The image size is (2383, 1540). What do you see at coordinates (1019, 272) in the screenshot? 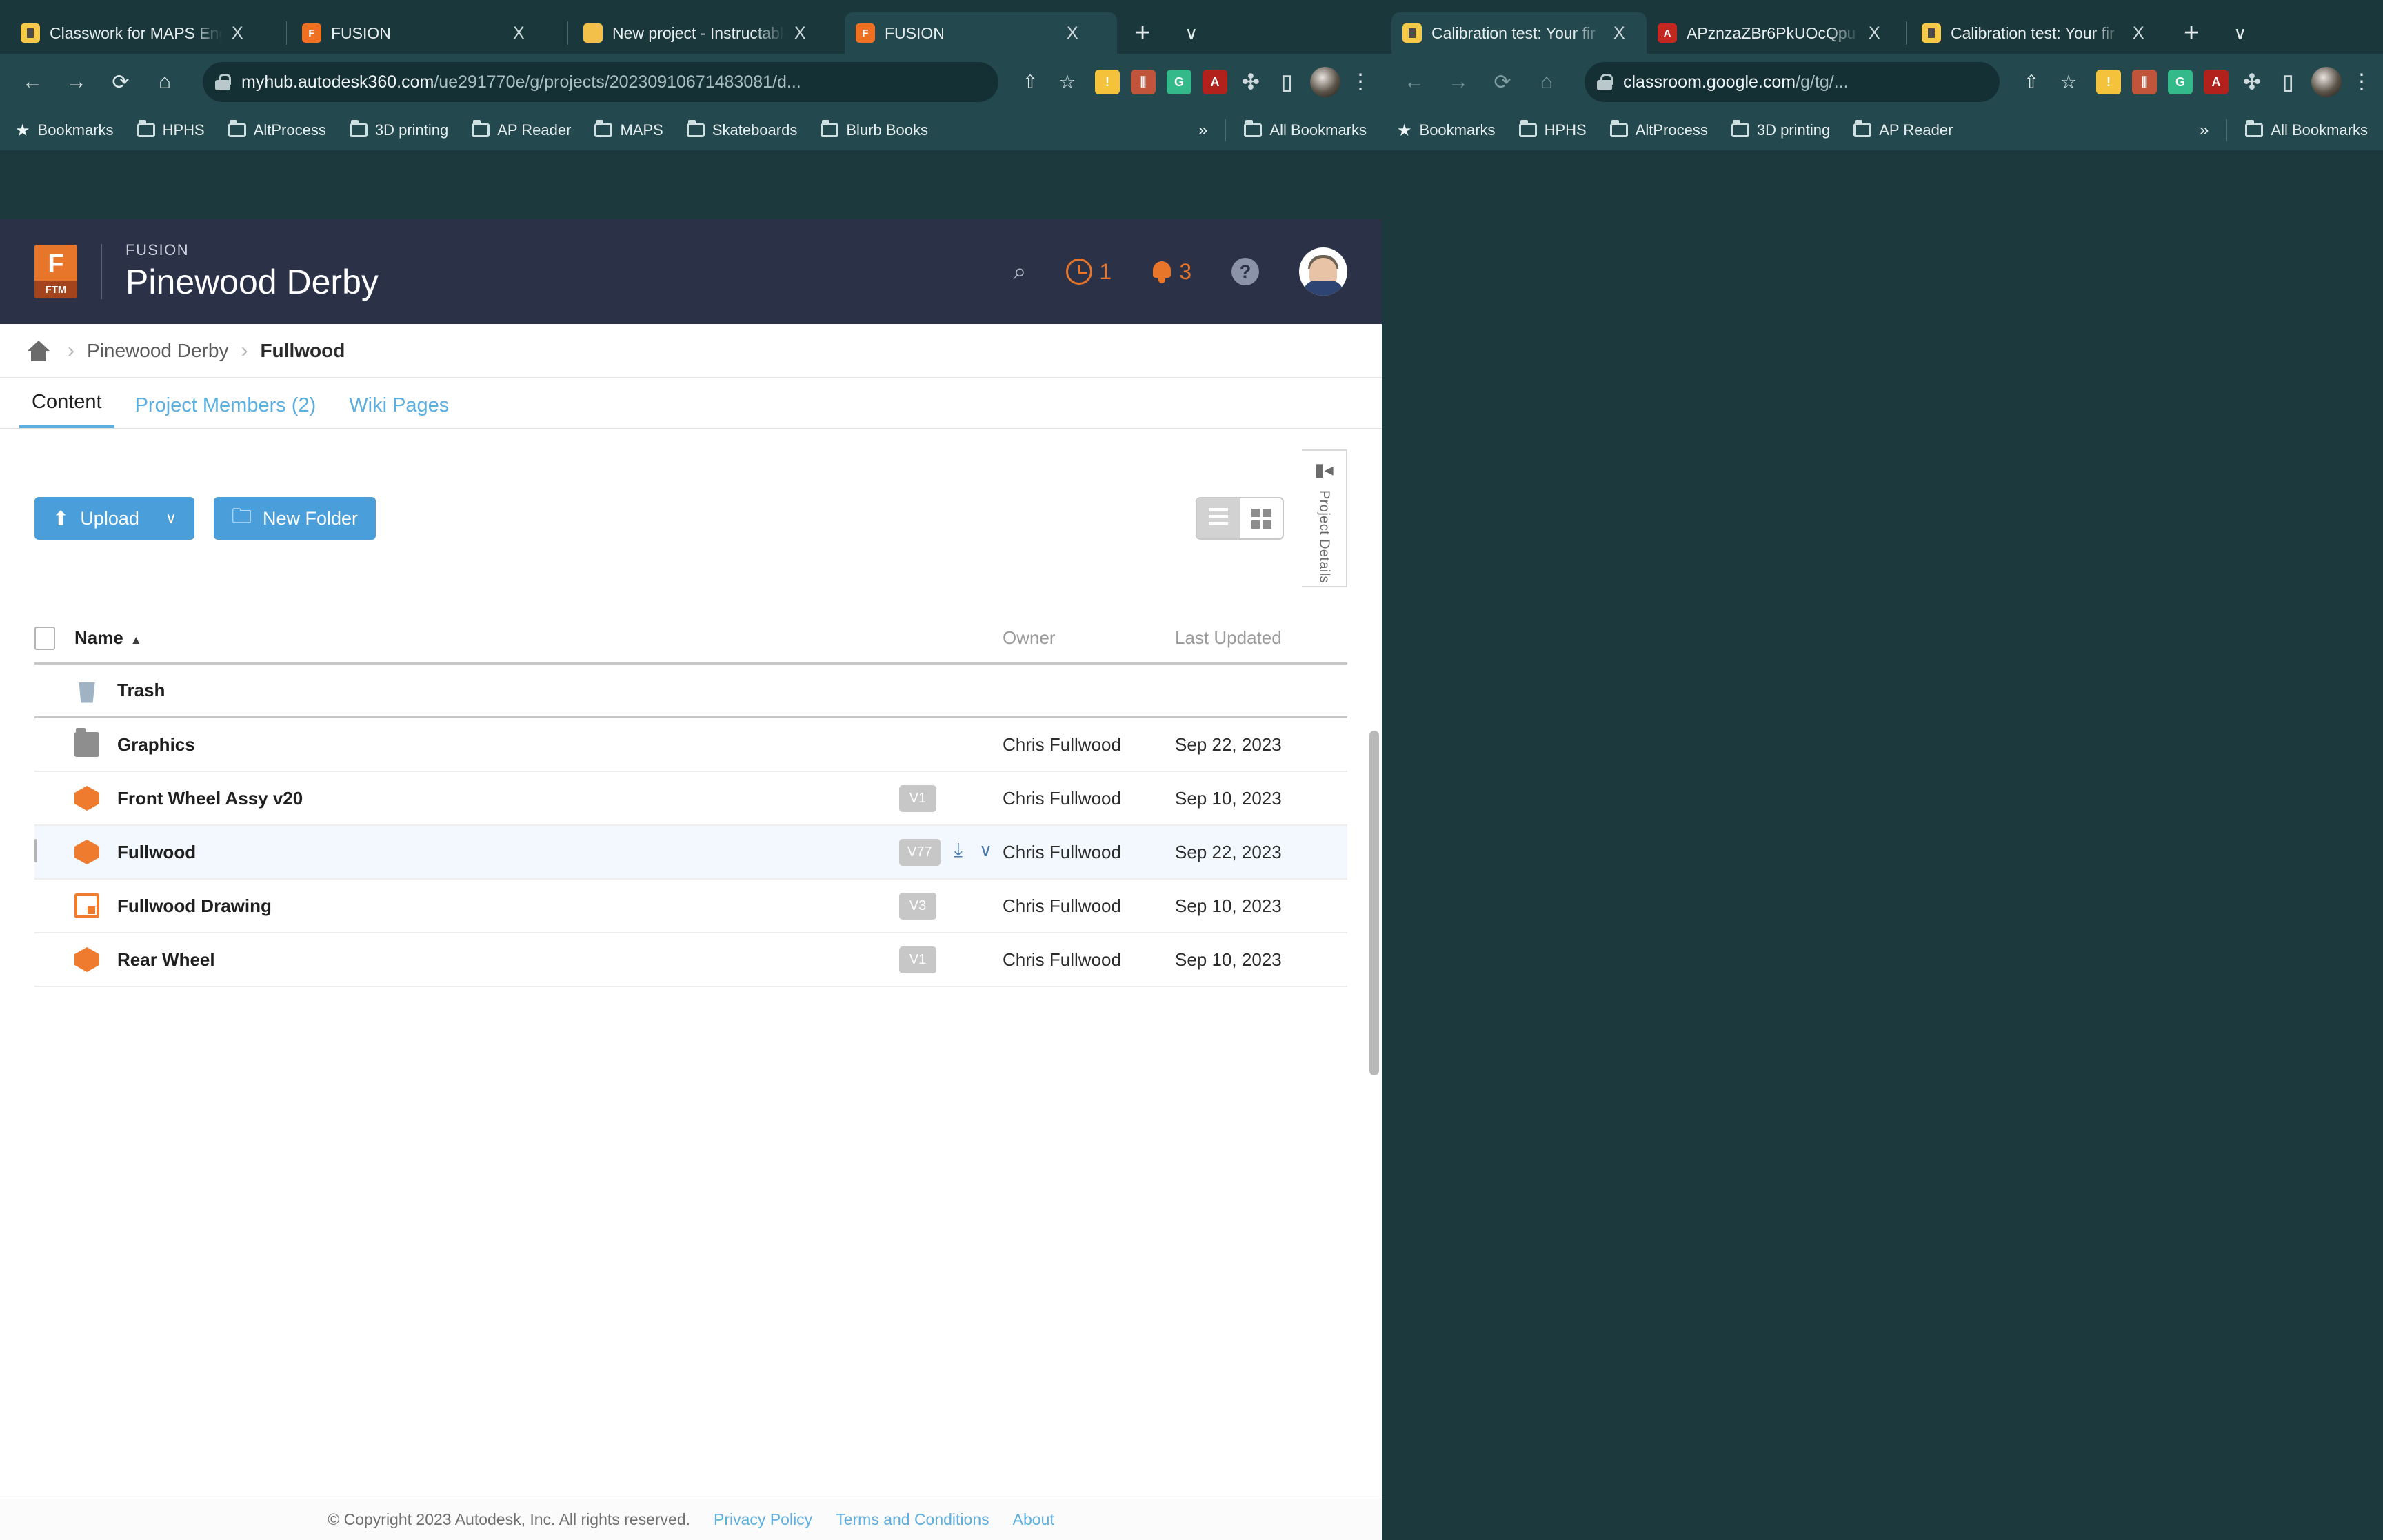
I see `search-icon: ⌕` at bounding box center [1019, 272].